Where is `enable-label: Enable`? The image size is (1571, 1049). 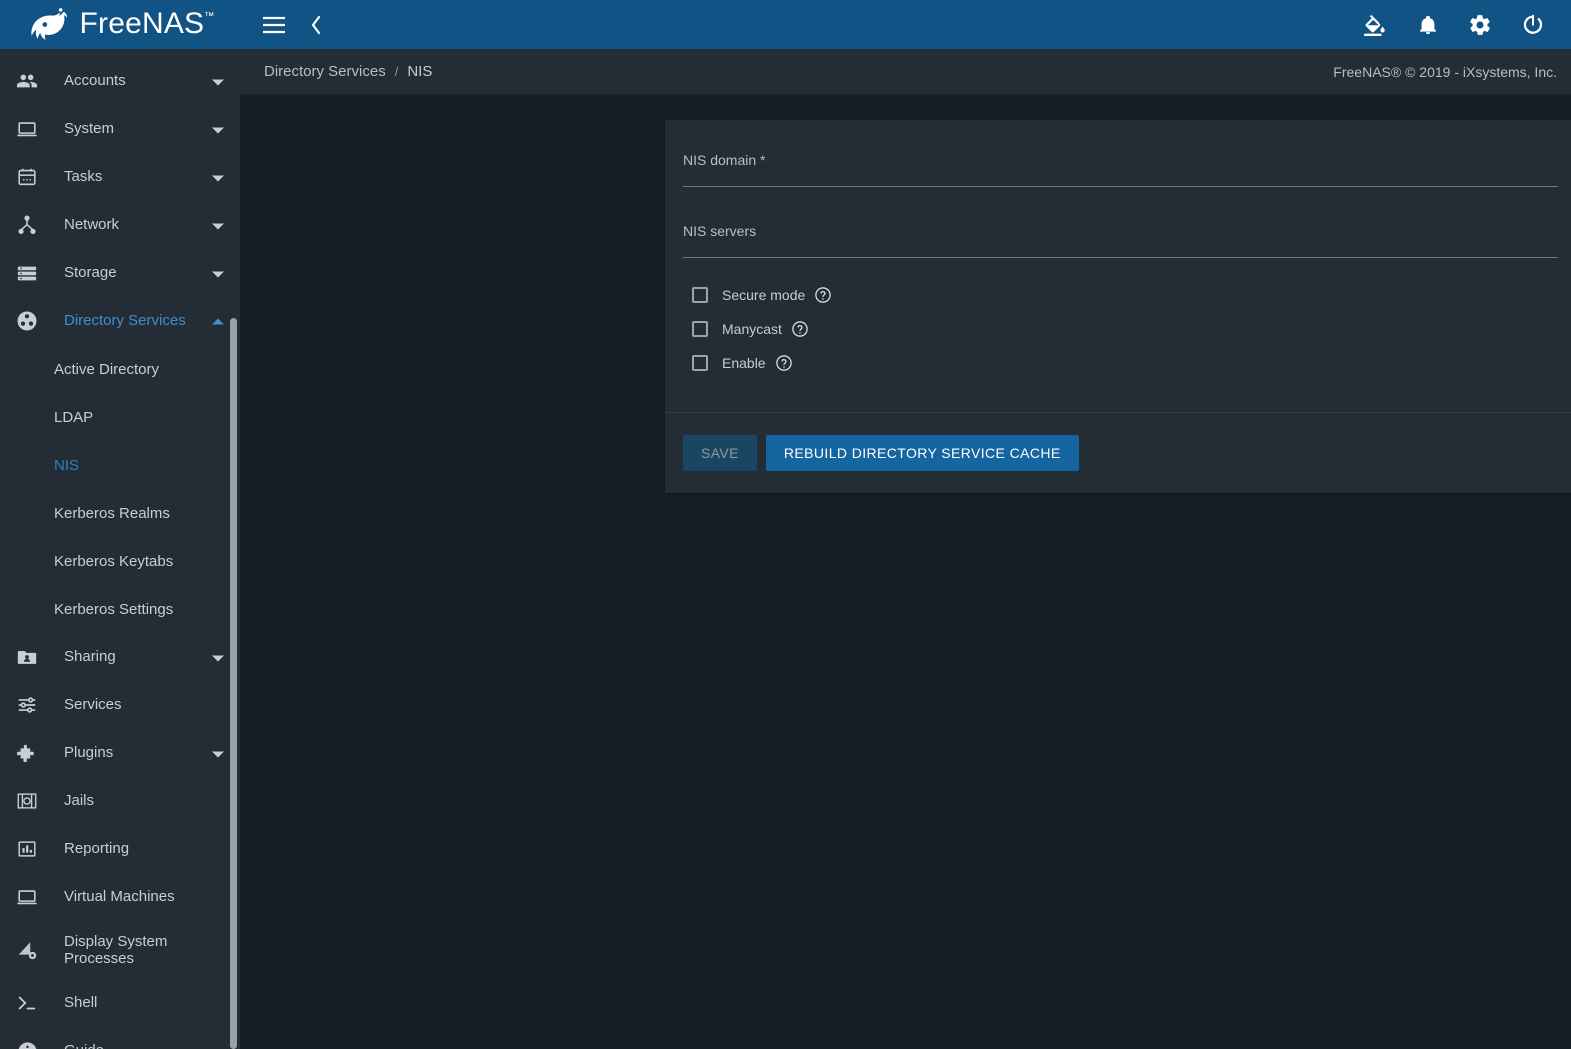
enable-label: Enable is located at coordinates (744, 363).